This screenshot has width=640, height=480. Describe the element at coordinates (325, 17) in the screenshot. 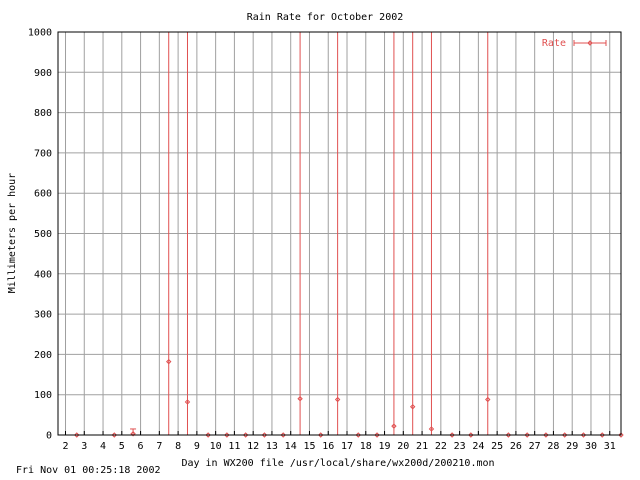

I see `chart-title: Rain Rate for October 2002` at that location.